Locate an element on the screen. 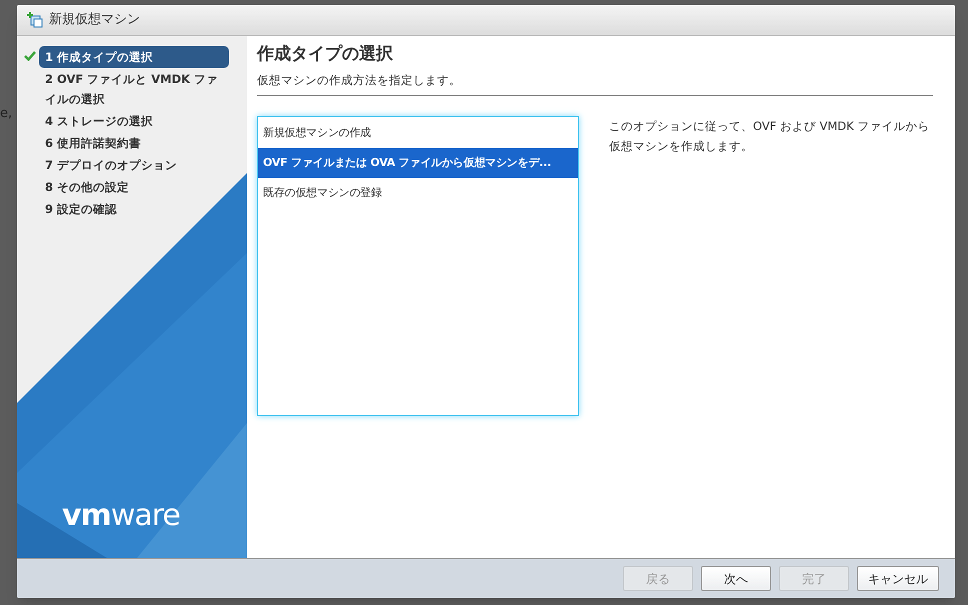  backdrop-text: e, is located at coordinates (6, 114).